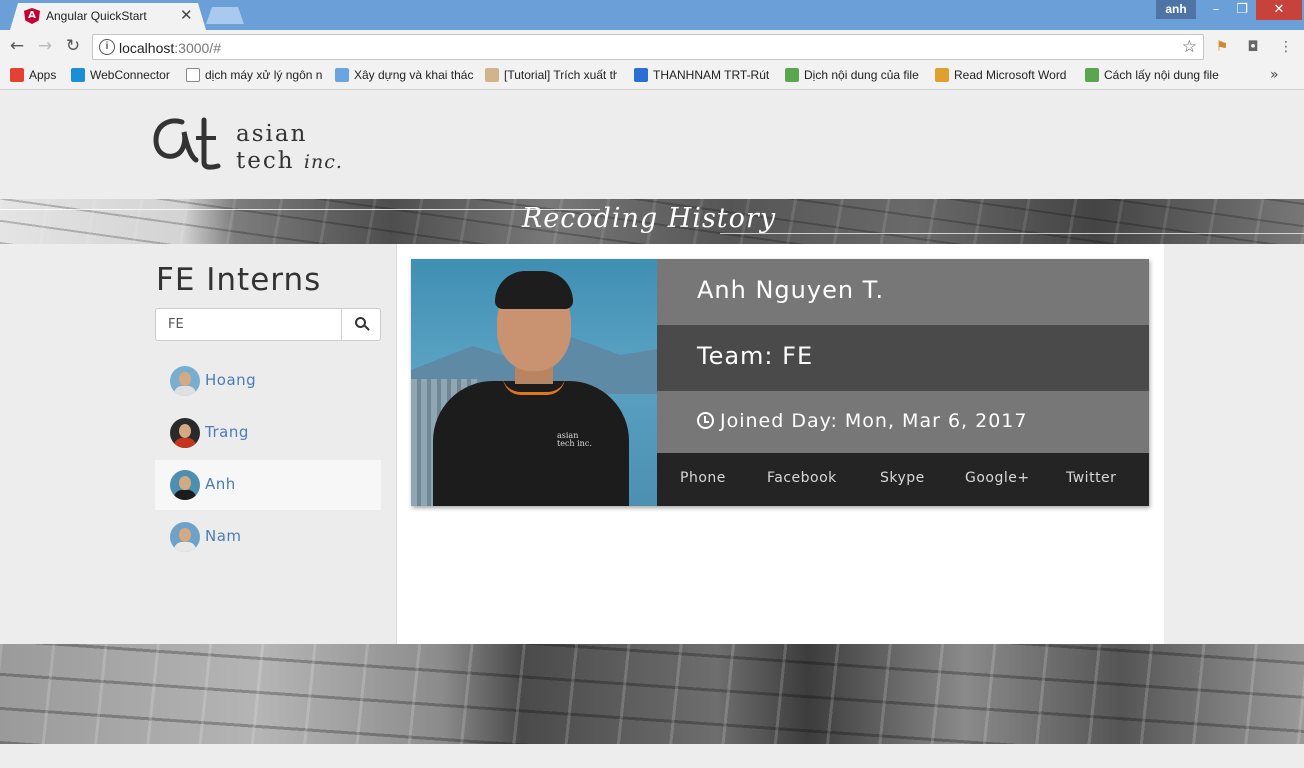 This screenshot has height=768, width=1304. I want to click on interns-sidebar: FE Interns FE Hoang Trang Anh Nam, so click(268, 444).